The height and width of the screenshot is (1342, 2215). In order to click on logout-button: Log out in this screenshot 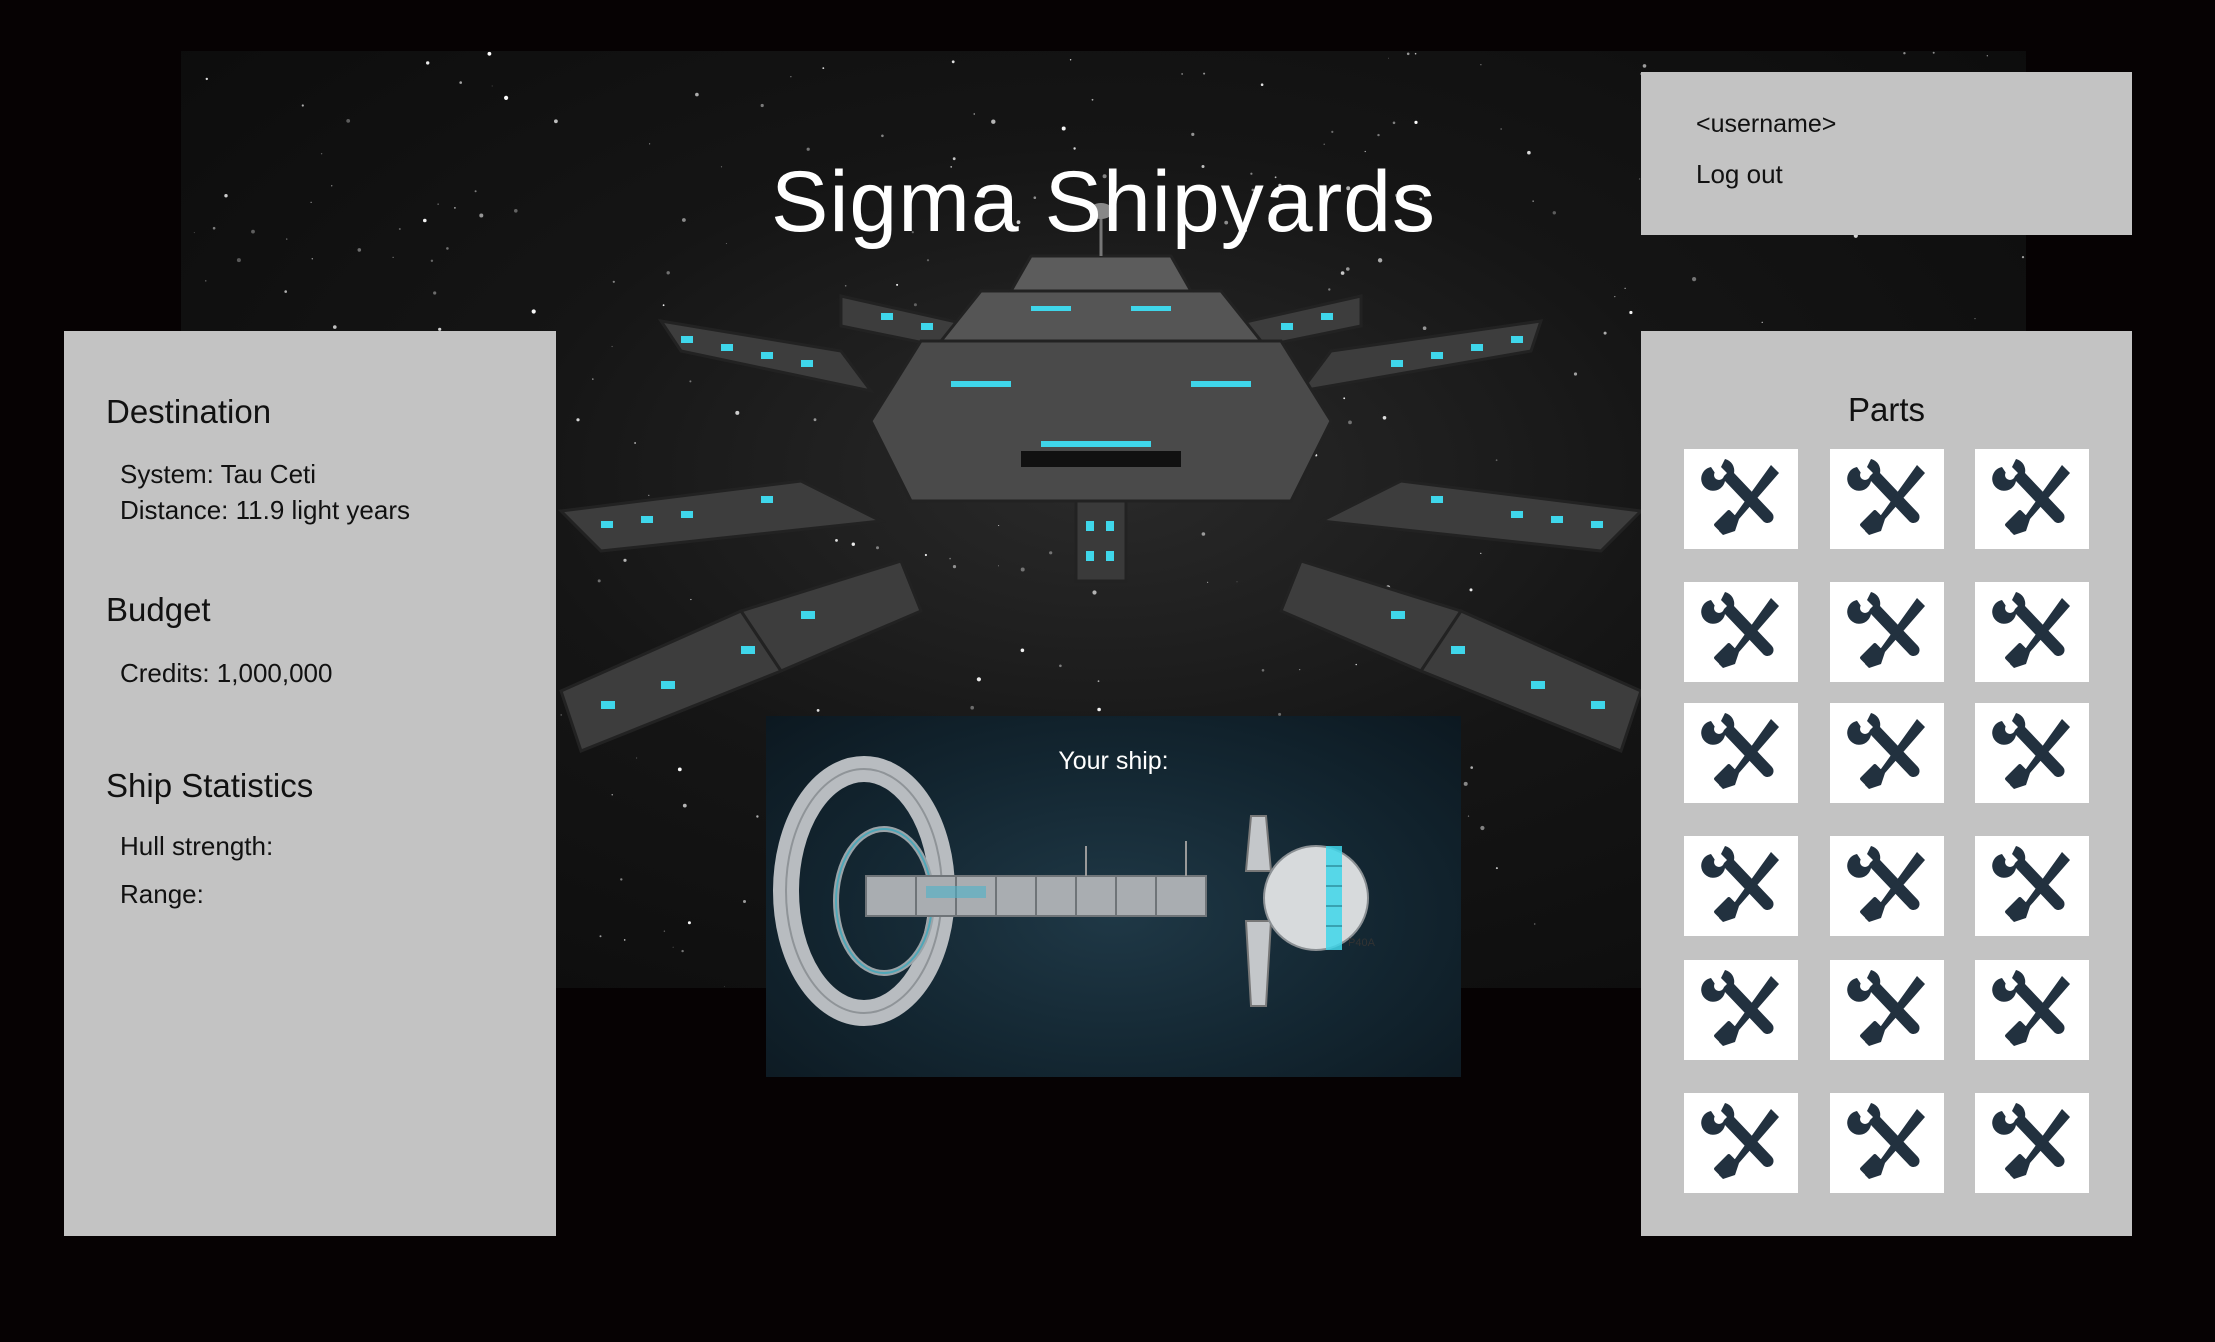, I will do `click(1739, 174)`.